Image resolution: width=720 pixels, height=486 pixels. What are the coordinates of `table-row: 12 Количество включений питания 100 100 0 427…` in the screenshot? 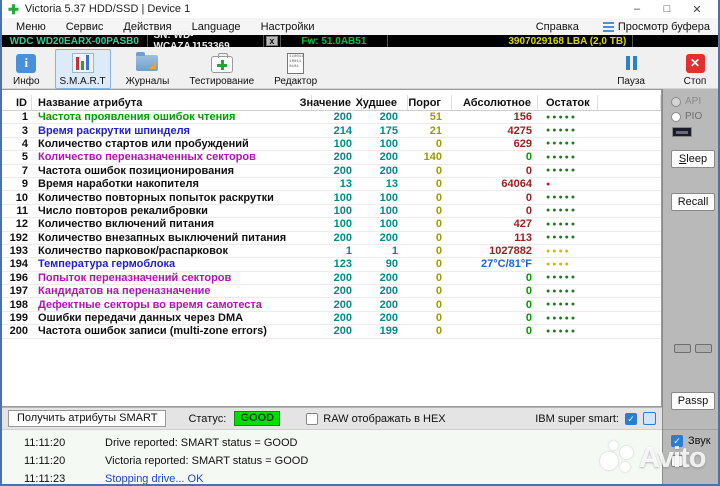 It's located at (331, 225).